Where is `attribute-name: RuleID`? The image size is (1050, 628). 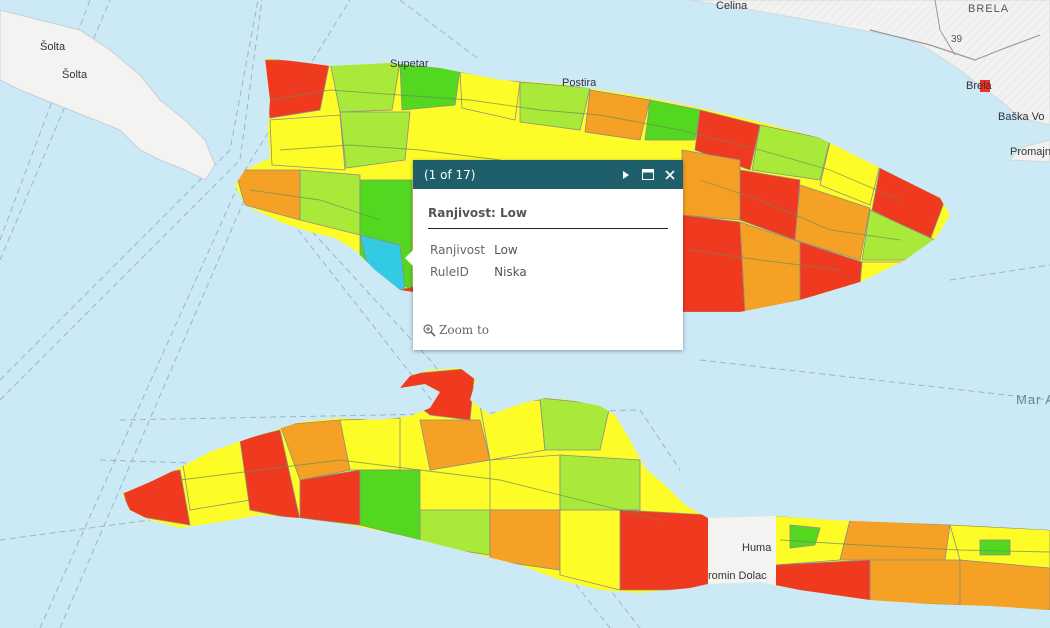 attribute-name: RuleID is located at coordinates (449, 272).